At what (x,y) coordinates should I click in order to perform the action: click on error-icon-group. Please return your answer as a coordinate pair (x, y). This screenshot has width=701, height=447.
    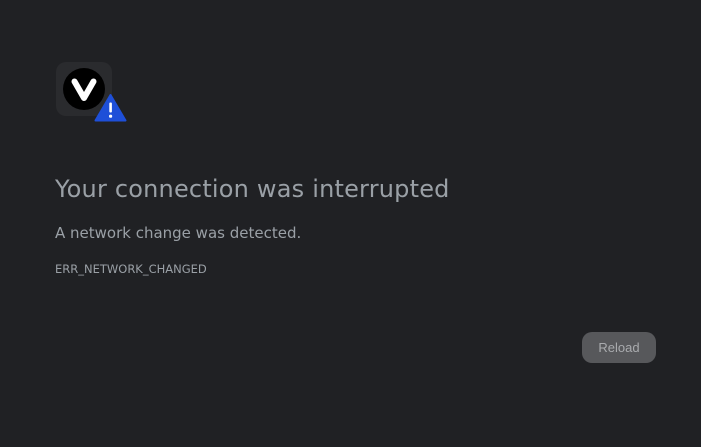
    Looking at the image, I should click on (92, 93).